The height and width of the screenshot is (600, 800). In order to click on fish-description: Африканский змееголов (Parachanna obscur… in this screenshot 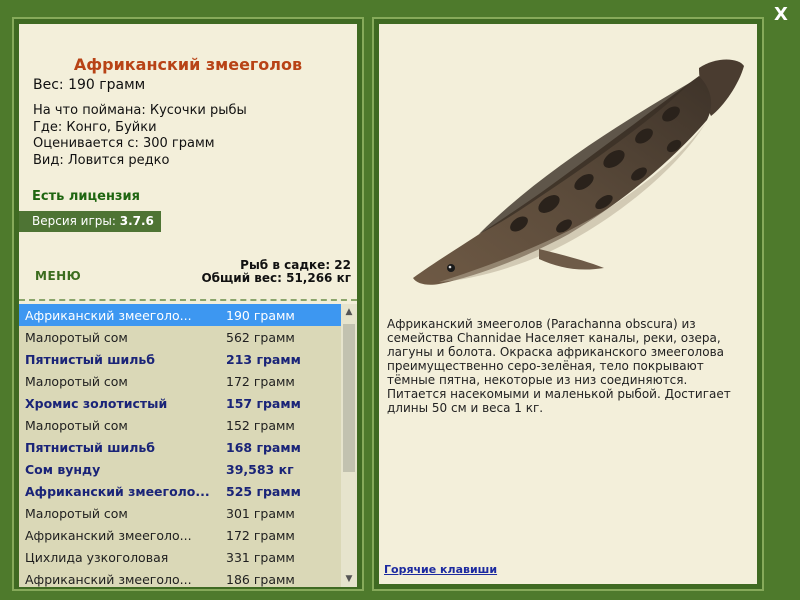, I will do `click(559, 366)`.